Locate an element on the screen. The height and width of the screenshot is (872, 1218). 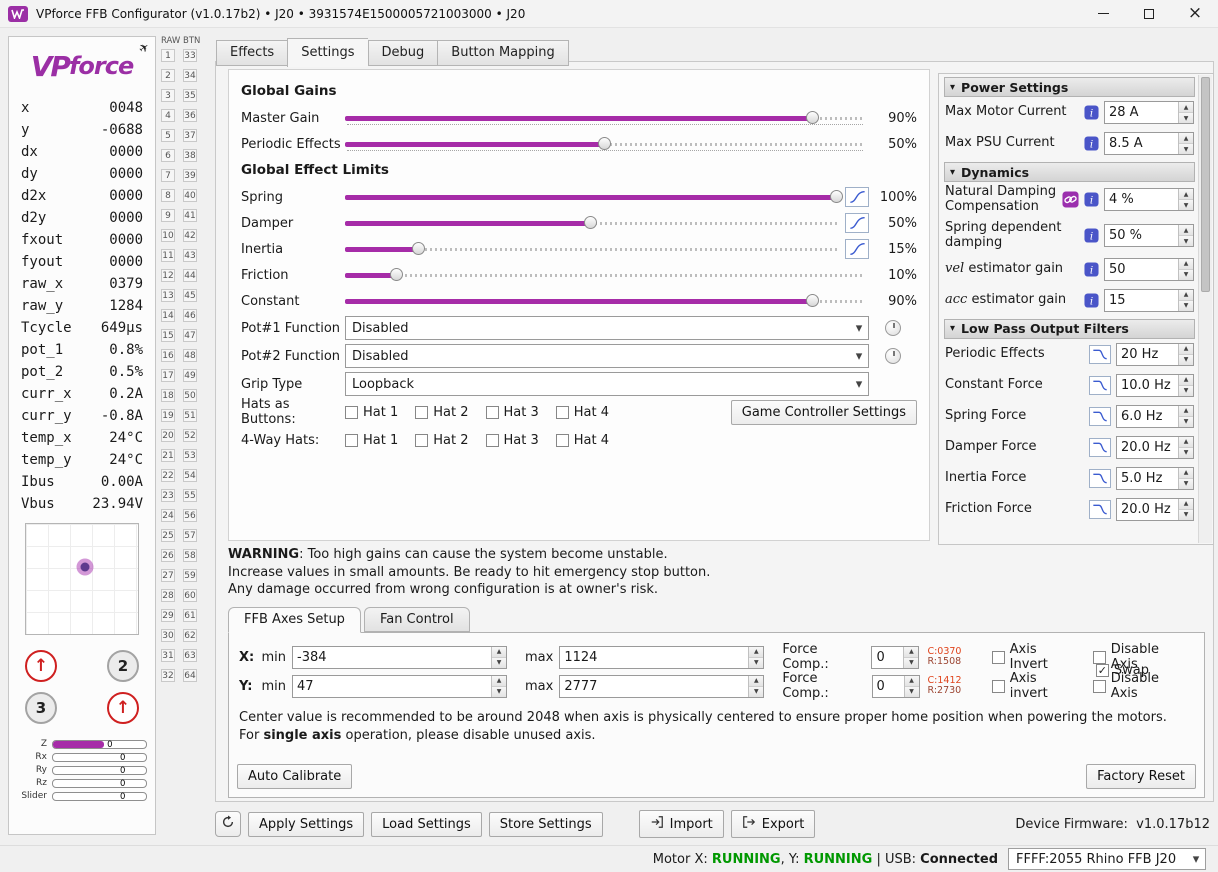
section-header-low-pass-output-filters: Low Pass Output Filters is located at coordinates (1069, 328).